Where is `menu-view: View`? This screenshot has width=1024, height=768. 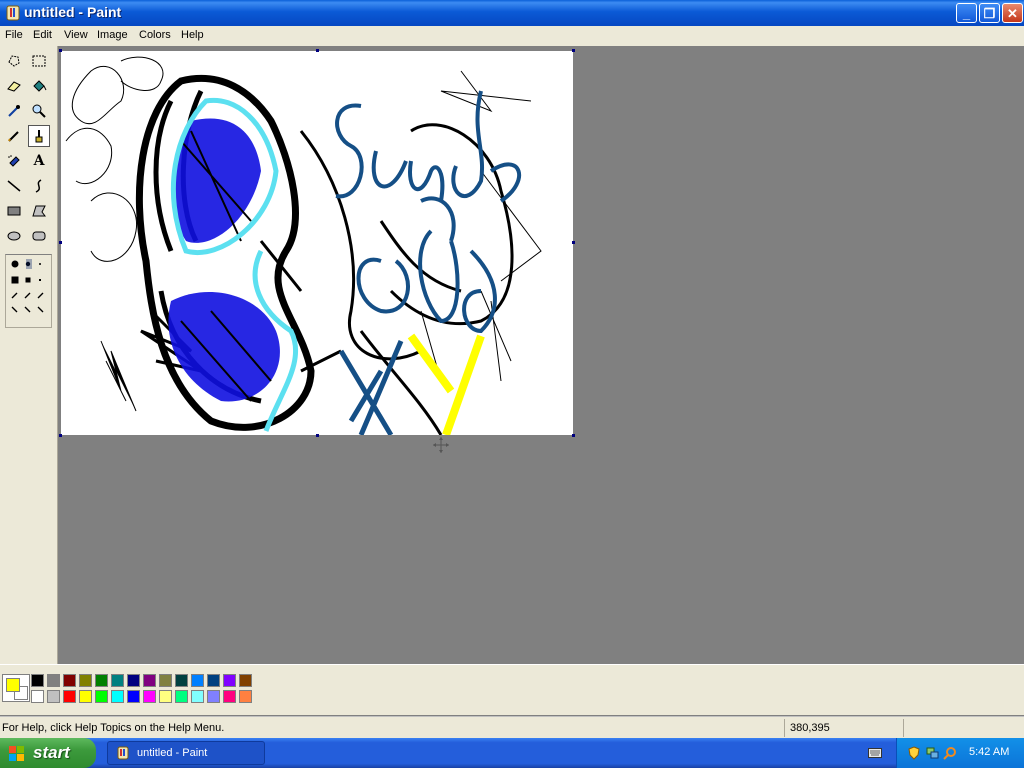
menu-view: View is located at coordinates (76, 35).